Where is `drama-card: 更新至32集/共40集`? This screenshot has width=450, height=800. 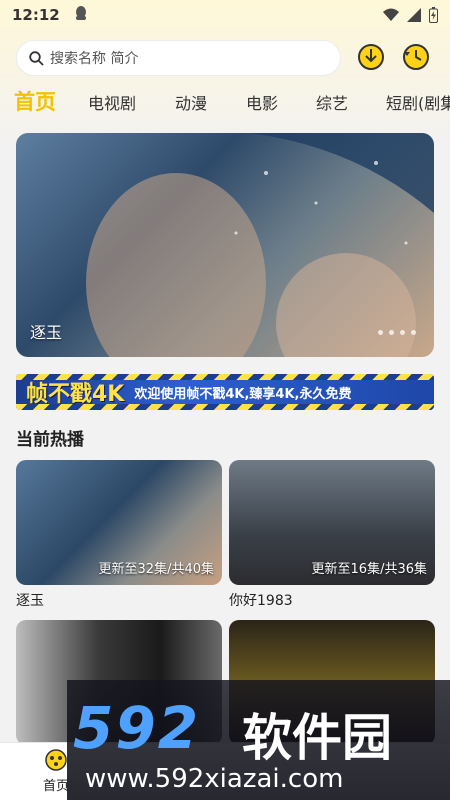
drama-card: 更新至32集/共40集 is located at coordinates (119, 522).